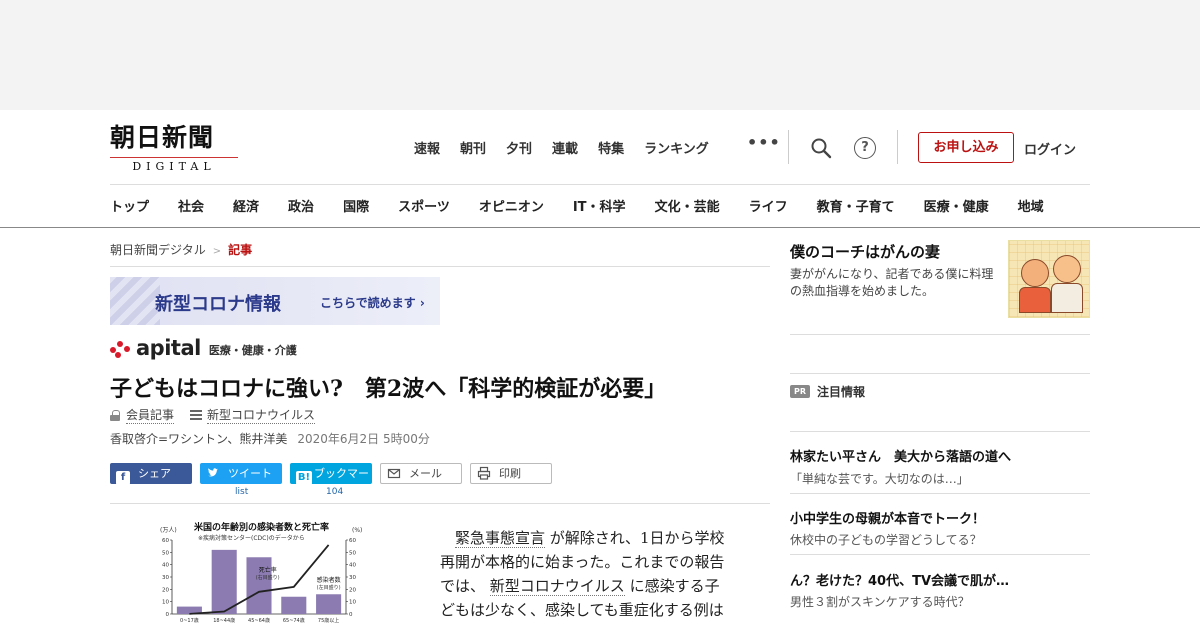 This screenshot has width=1200, height=630. What do you see at coordinates (357, 530) in the screenshot?
I see `y-axis-label-right: (%)` at bounding box center [357, 530].